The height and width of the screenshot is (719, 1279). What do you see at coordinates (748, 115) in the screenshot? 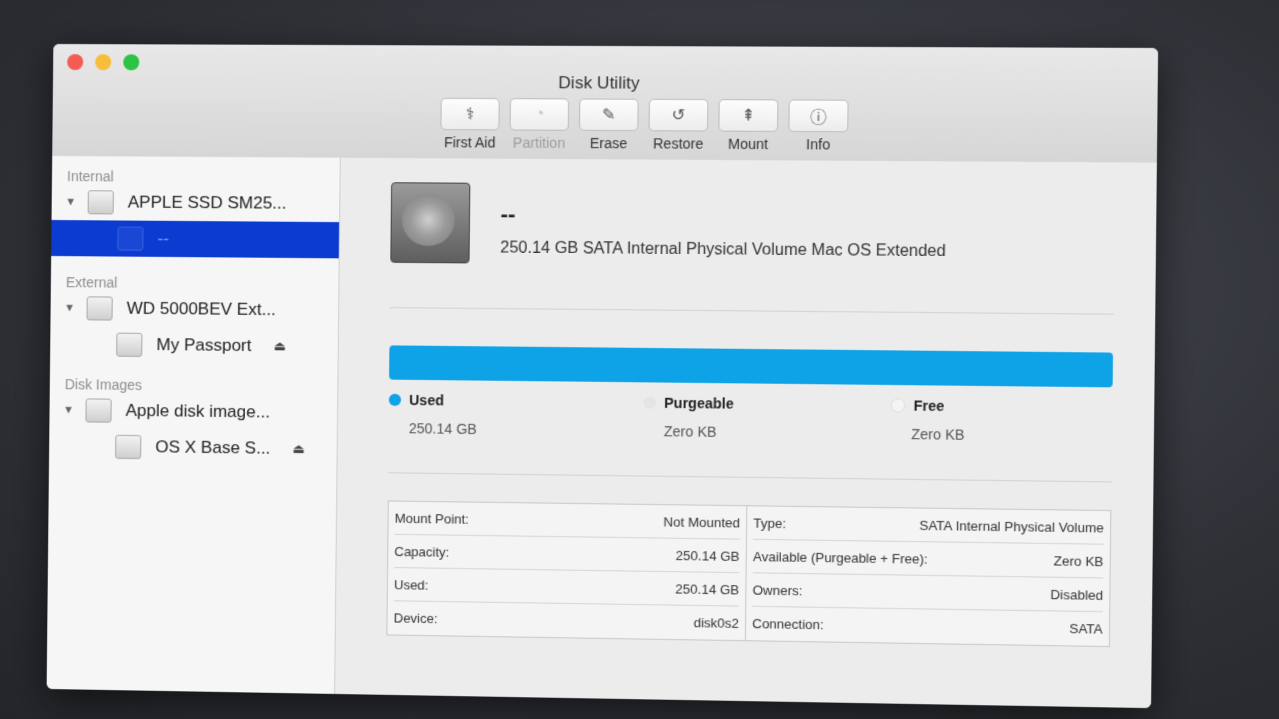
I see `mount-icon: ⇞` at bounding box center [748, 115].